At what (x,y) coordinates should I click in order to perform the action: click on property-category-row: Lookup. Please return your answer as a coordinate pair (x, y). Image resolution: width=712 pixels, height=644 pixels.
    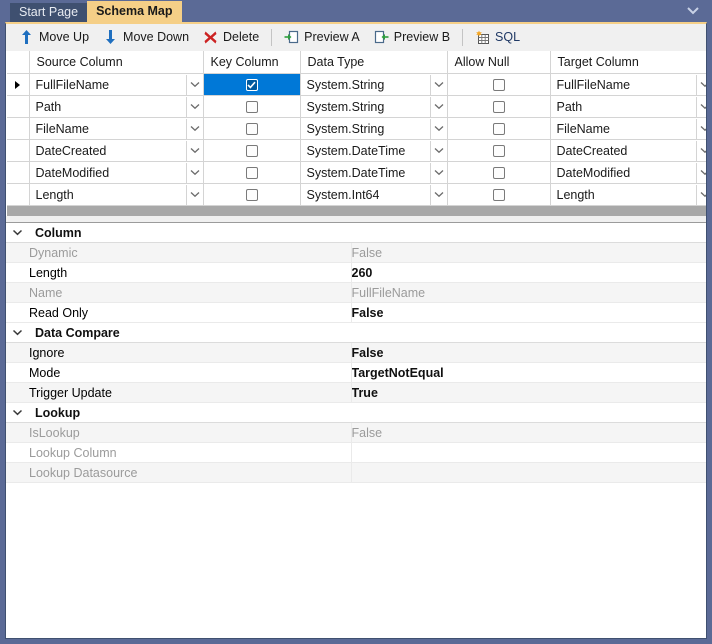
    Looking at the image, I should click on (356, 412).